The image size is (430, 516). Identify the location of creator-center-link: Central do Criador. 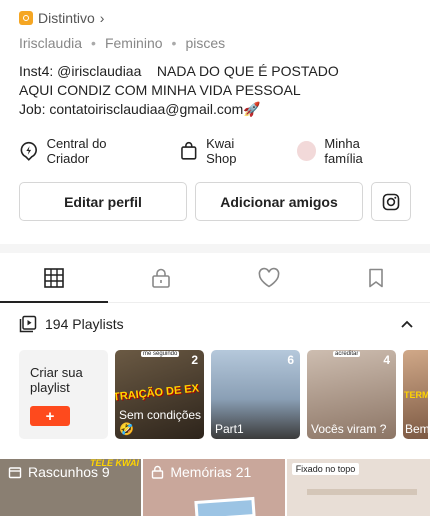
(84, 151).